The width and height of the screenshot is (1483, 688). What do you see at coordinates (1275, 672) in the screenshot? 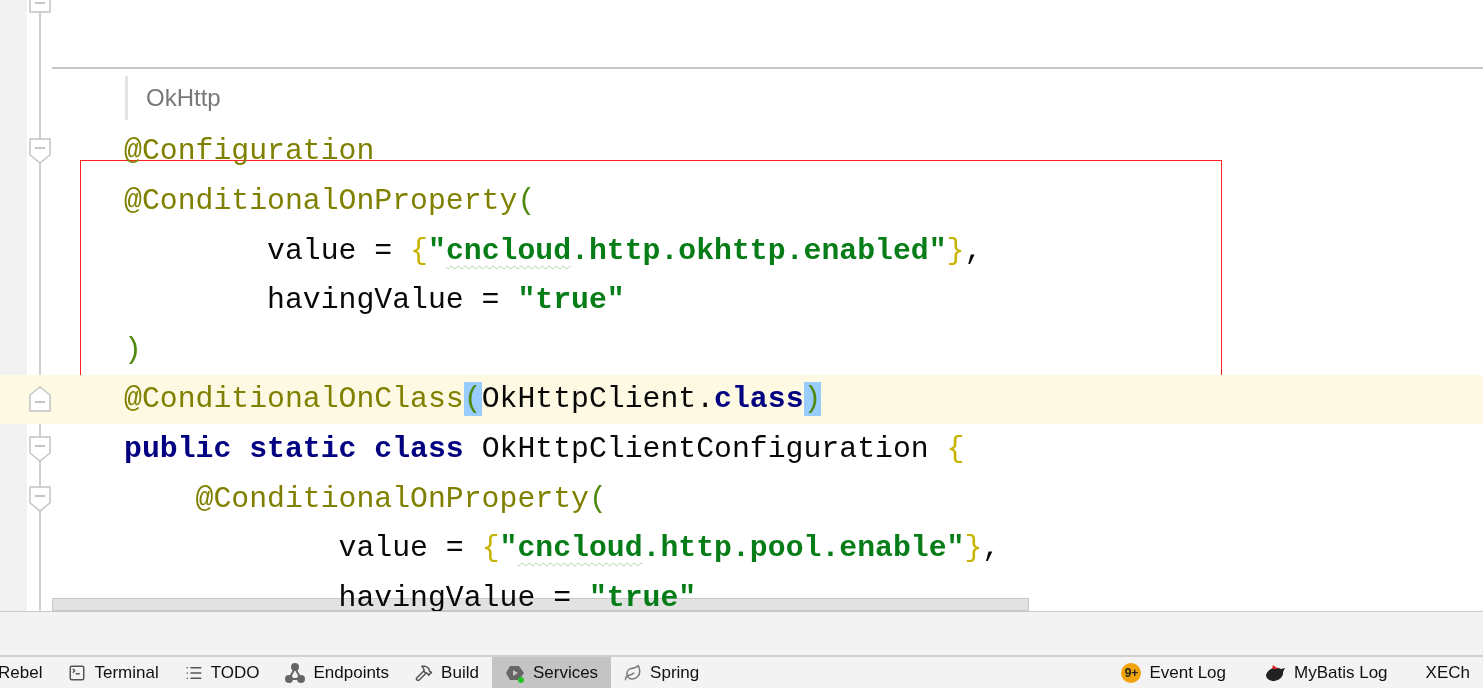
I see `bird-icon` at bounding box center [1275, 672].